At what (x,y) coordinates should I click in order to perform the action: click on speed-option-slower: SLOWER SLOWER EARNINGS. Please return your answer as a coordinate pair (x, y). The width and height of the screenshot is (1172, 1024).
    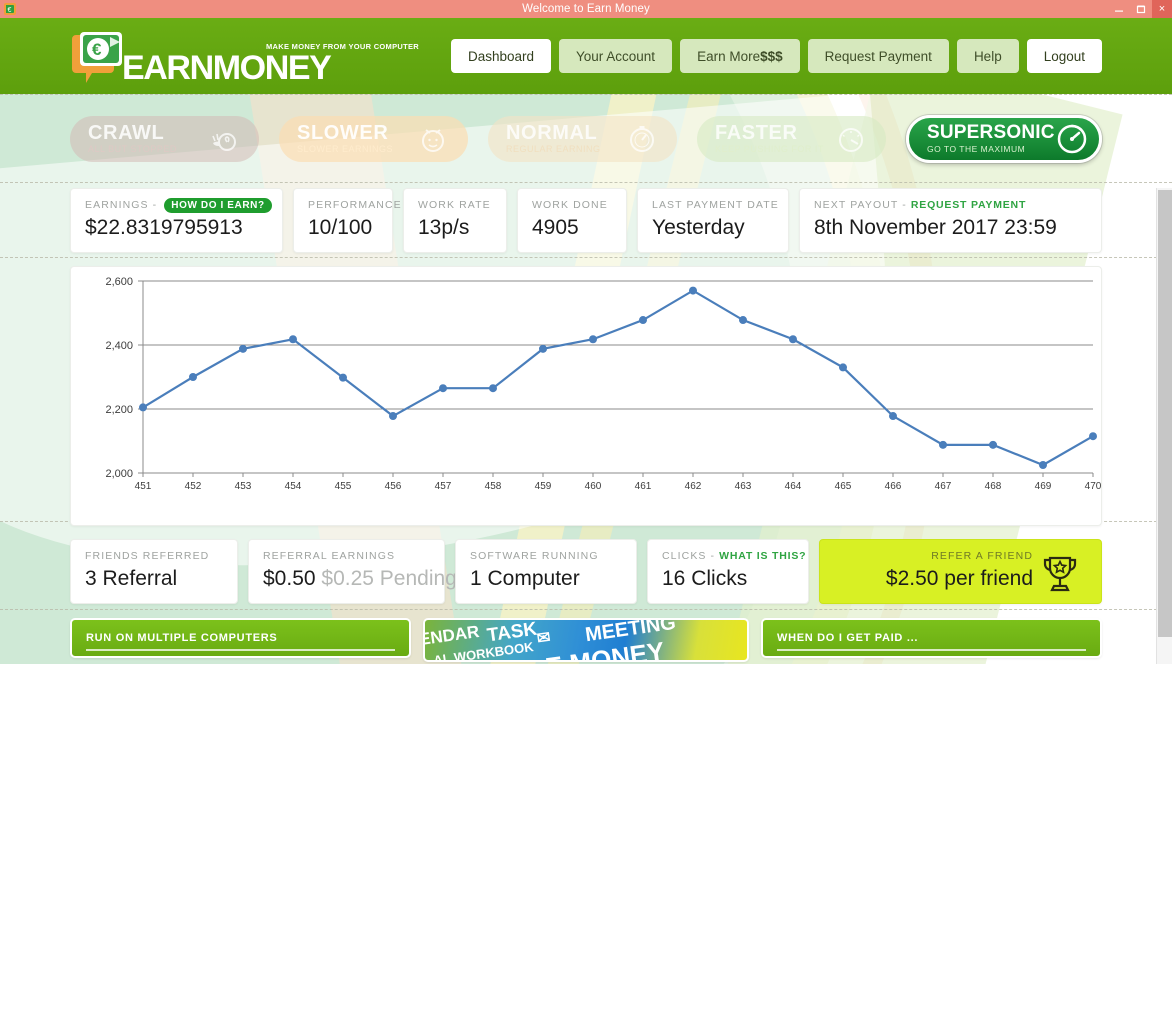
    Looking at the image, I should click on (373, 139).